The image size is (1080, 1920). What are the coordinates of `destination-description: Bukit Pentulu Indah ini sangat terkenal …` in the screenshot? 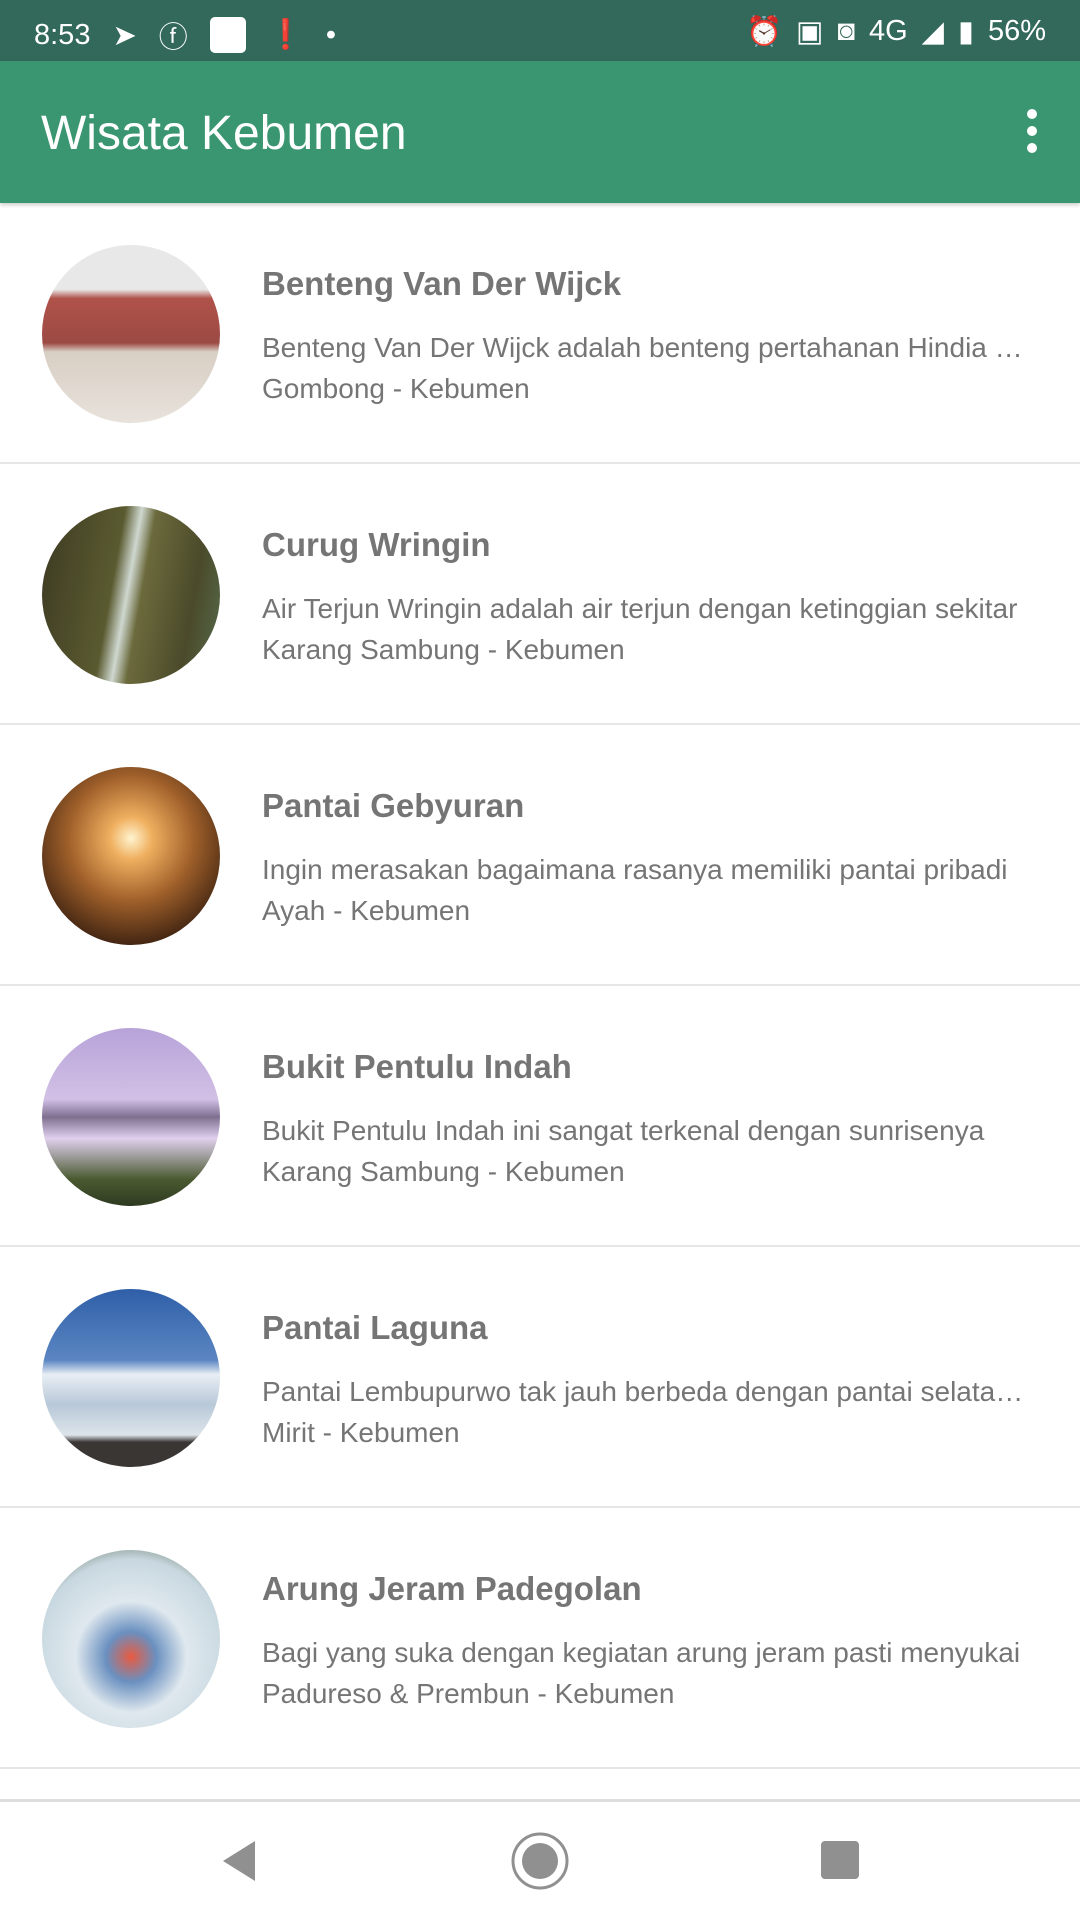 It's located at (623, 1130).